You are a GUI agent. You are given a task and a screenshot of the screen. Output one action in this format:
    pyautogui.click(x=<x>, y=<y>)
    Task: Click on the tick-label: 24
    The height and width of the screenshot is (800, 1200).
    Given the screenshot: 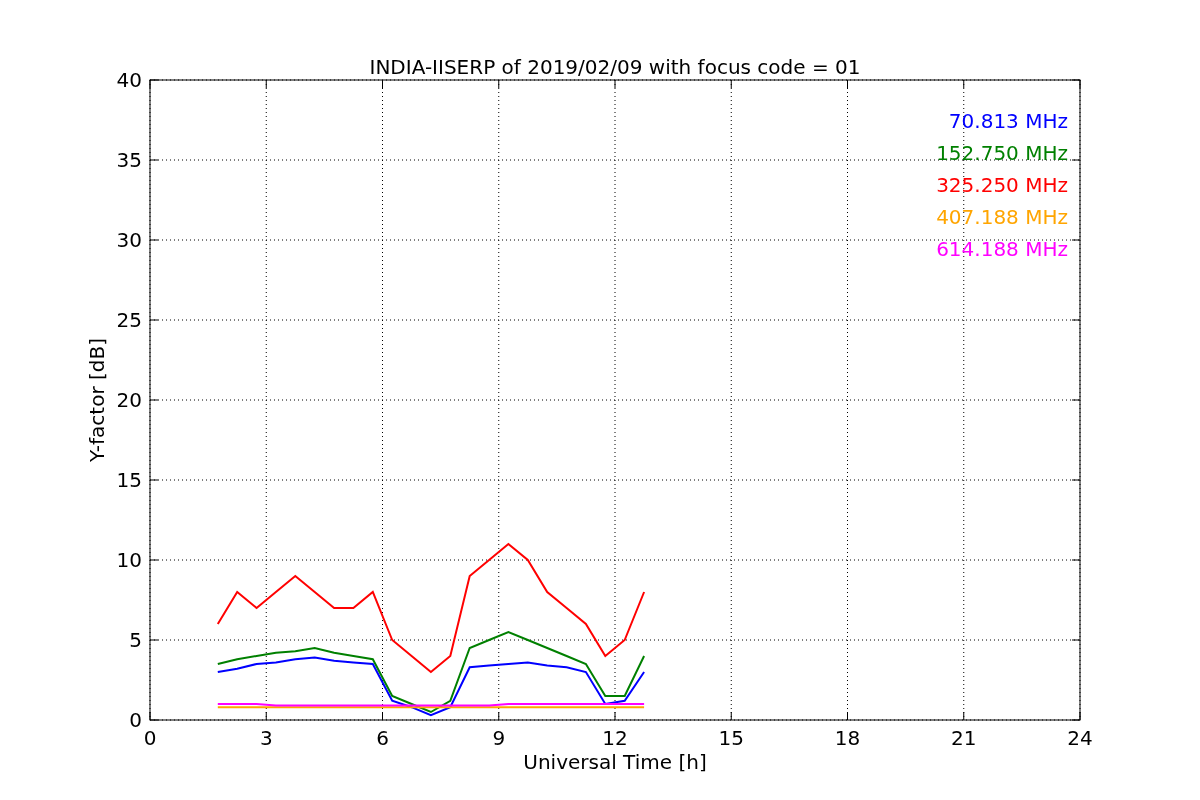 What is the action you would take?
    pyautogui.click(x=1080, y=738)
    